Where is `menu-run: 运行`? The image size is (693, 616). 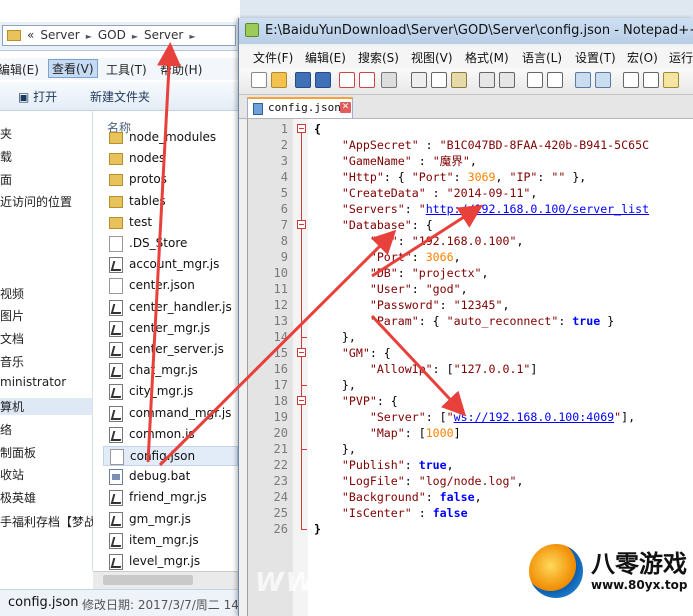
menu-run: 运行 is located at coordinates (681, 57).